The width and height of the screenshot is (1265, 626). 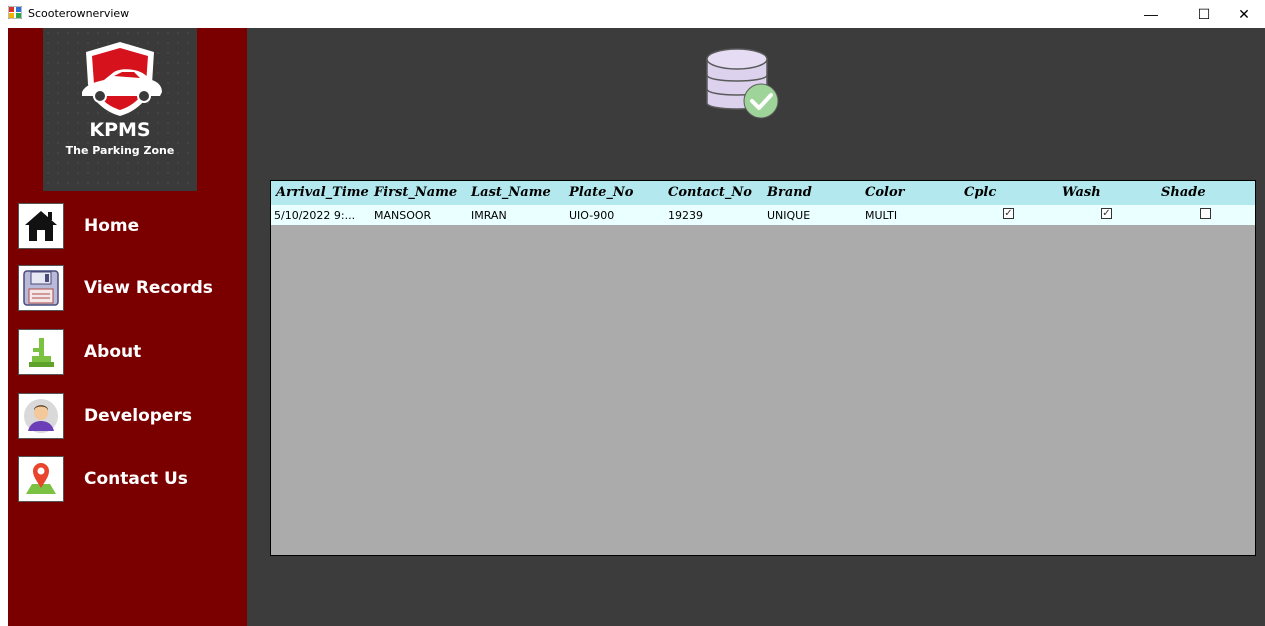 I want to click on developer-avatar-icon, so click(x=41, y=416).